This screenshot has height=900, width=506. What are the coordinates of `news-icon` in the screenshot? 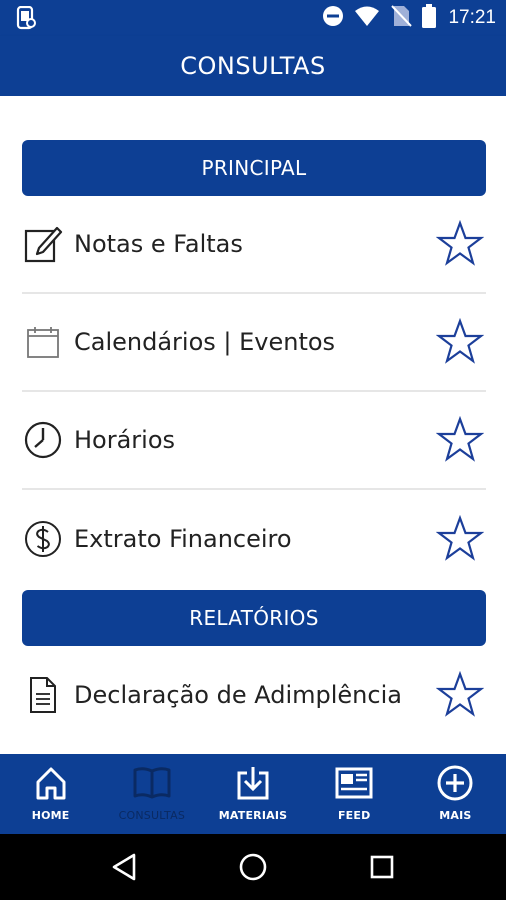 It's located at (354, 783).